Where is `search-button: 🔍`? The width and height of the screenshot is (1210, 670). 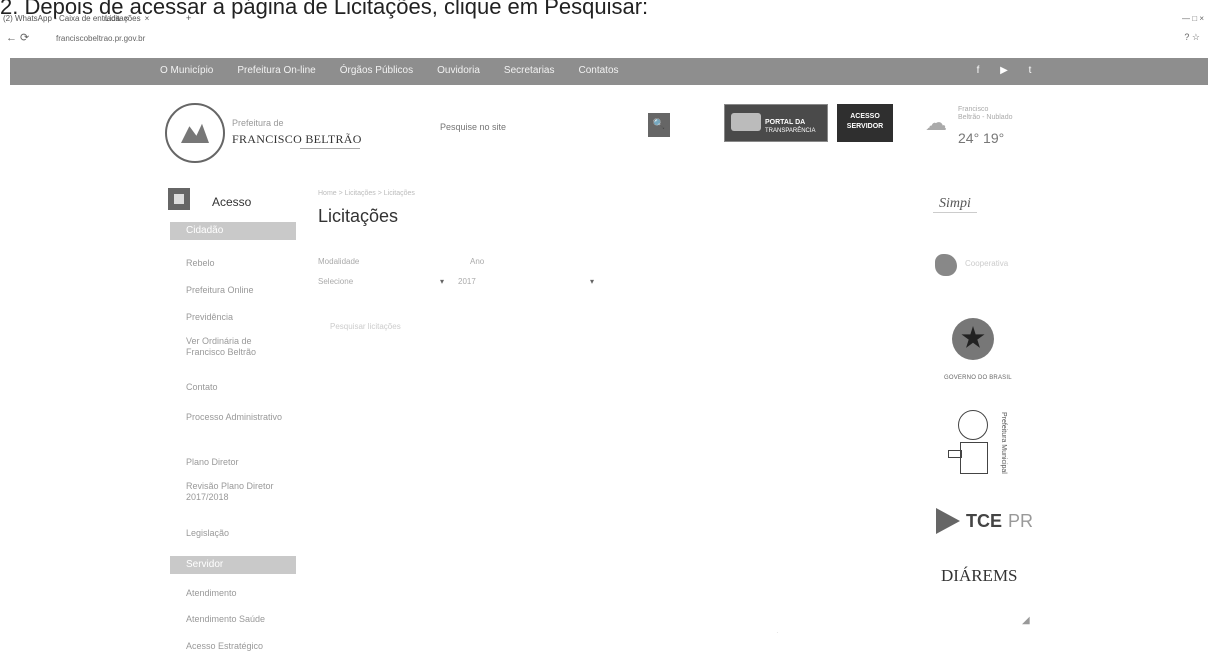 search-button: 🔍 is located at coordinates (659, 125).